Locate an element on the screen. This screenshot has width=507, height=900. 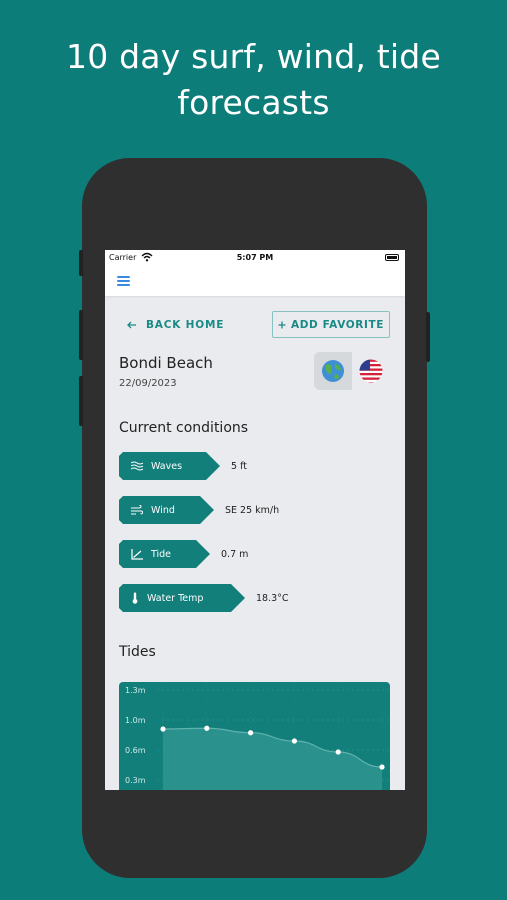
condition-wind-value: SE 25 km/h is located at coordinates (252, 510).